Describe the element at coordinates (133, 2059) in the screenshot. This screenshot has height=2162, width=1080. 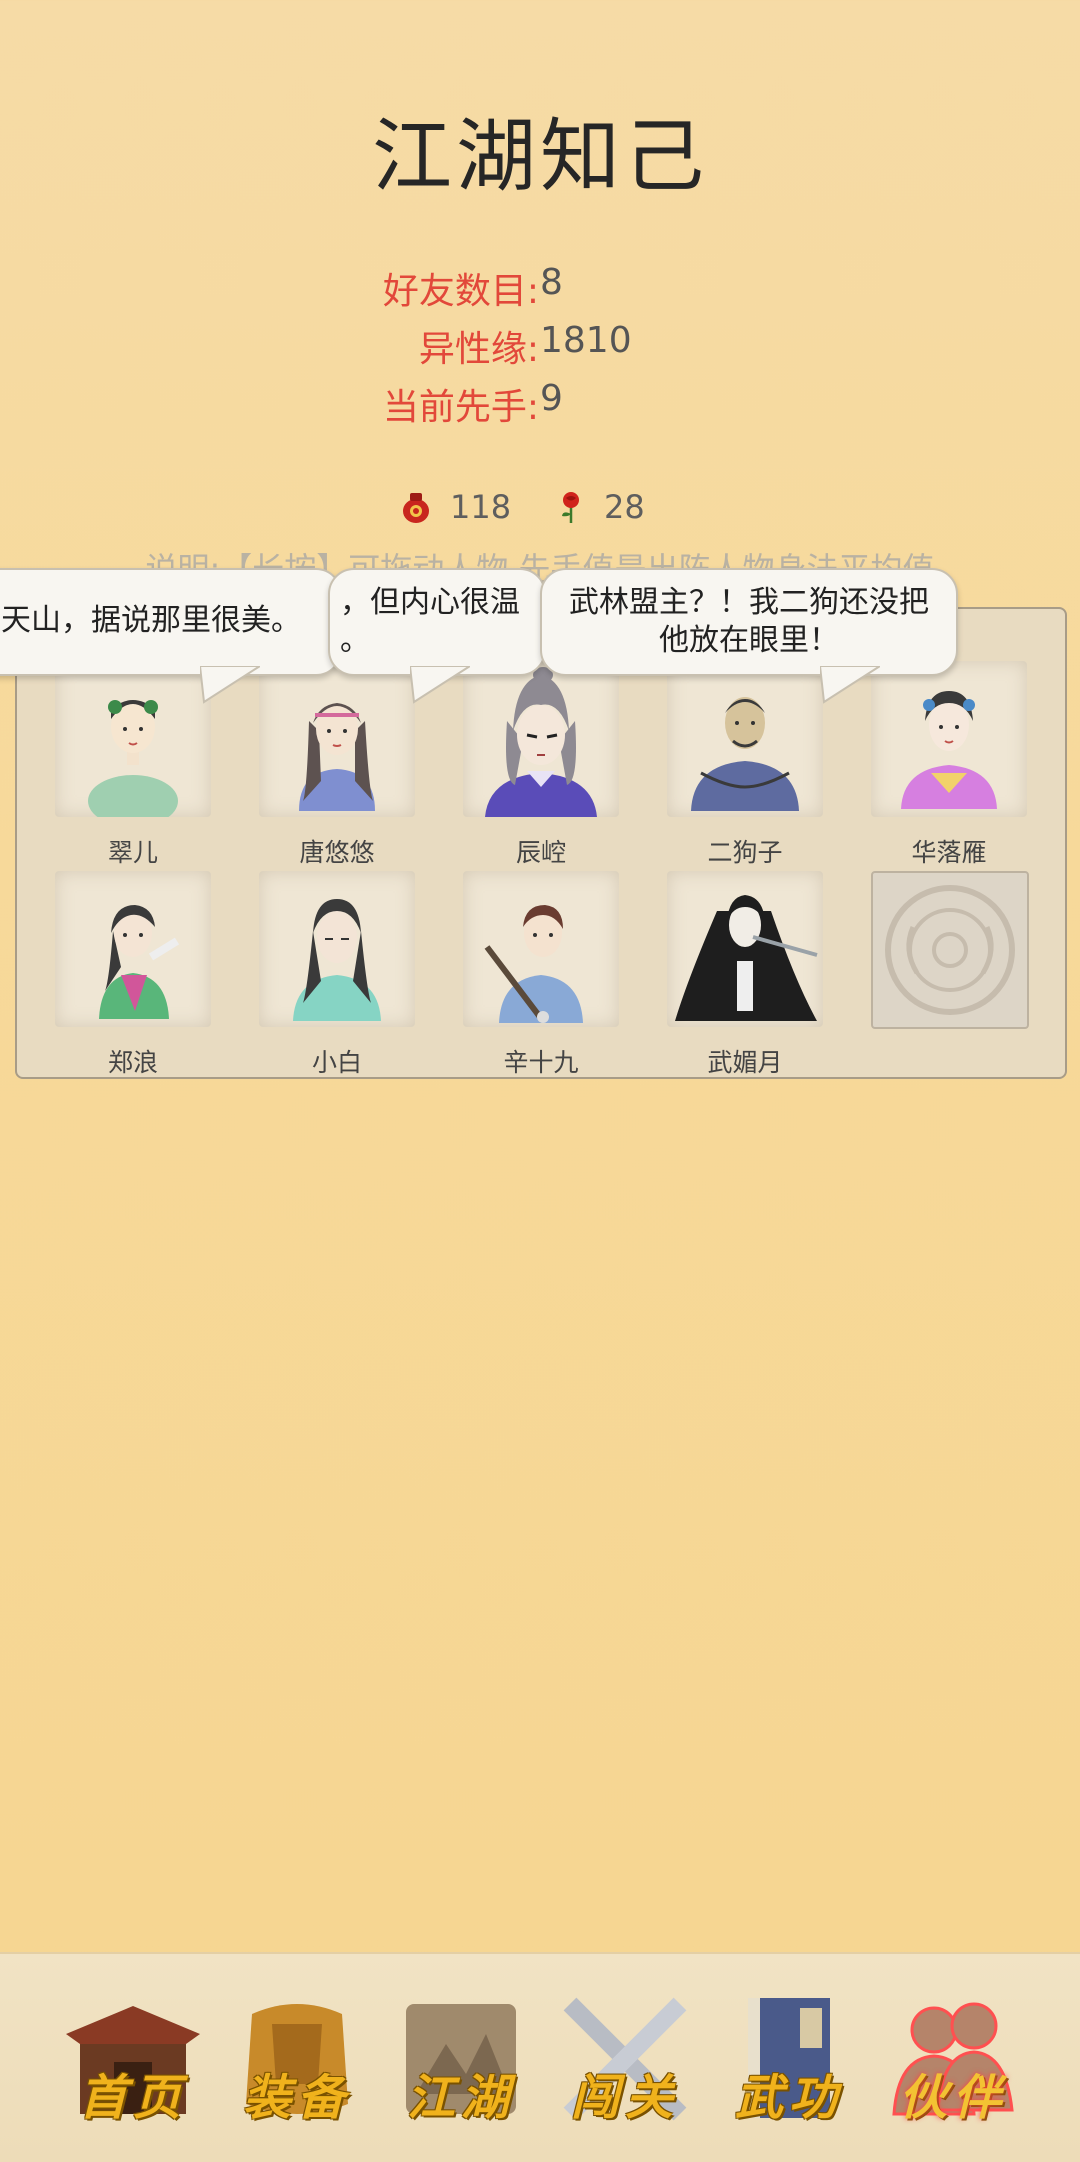
I see `nav-home: 首页` at that location.